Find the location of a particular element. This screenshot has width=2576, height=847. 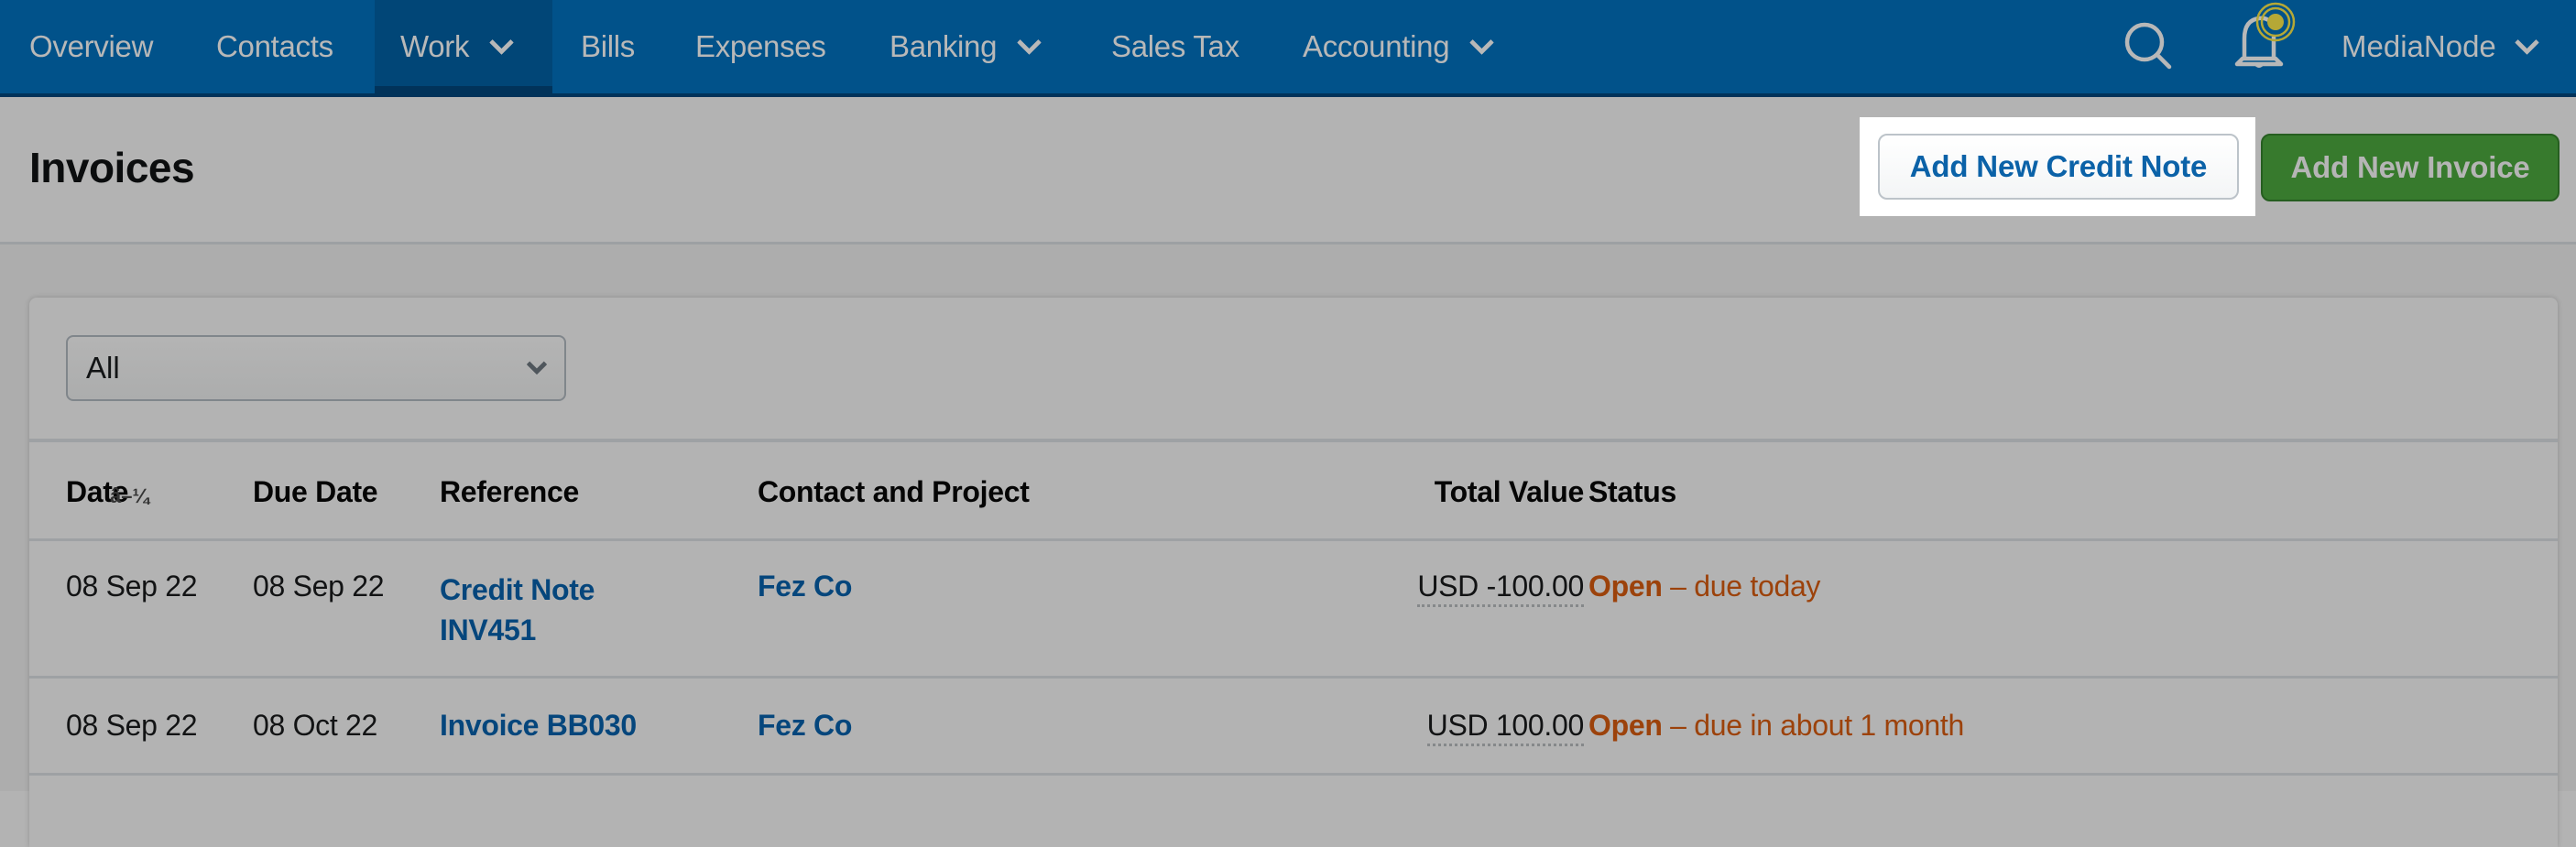

cell-reference-link: Invoice BB030 is located at coordinates (539, 726).